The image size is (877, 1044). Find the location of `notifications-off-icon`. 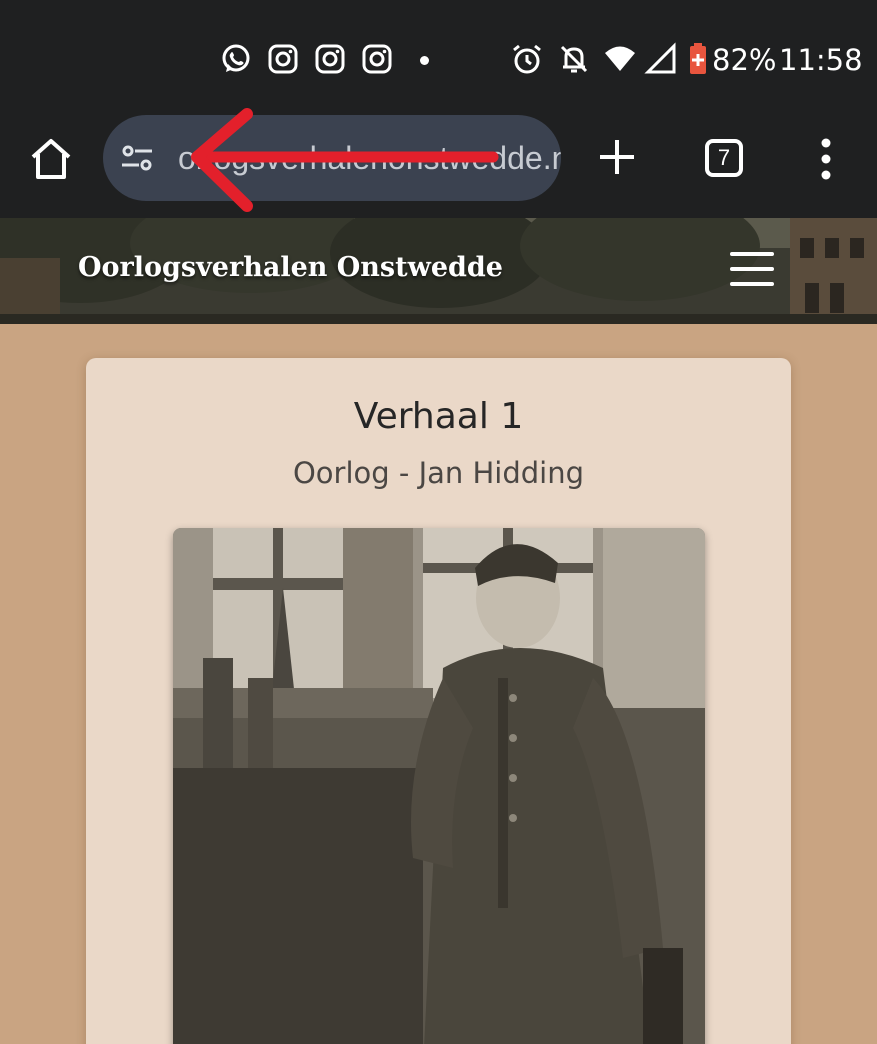

notifications-off-icon is located at coordinates (574, 59).